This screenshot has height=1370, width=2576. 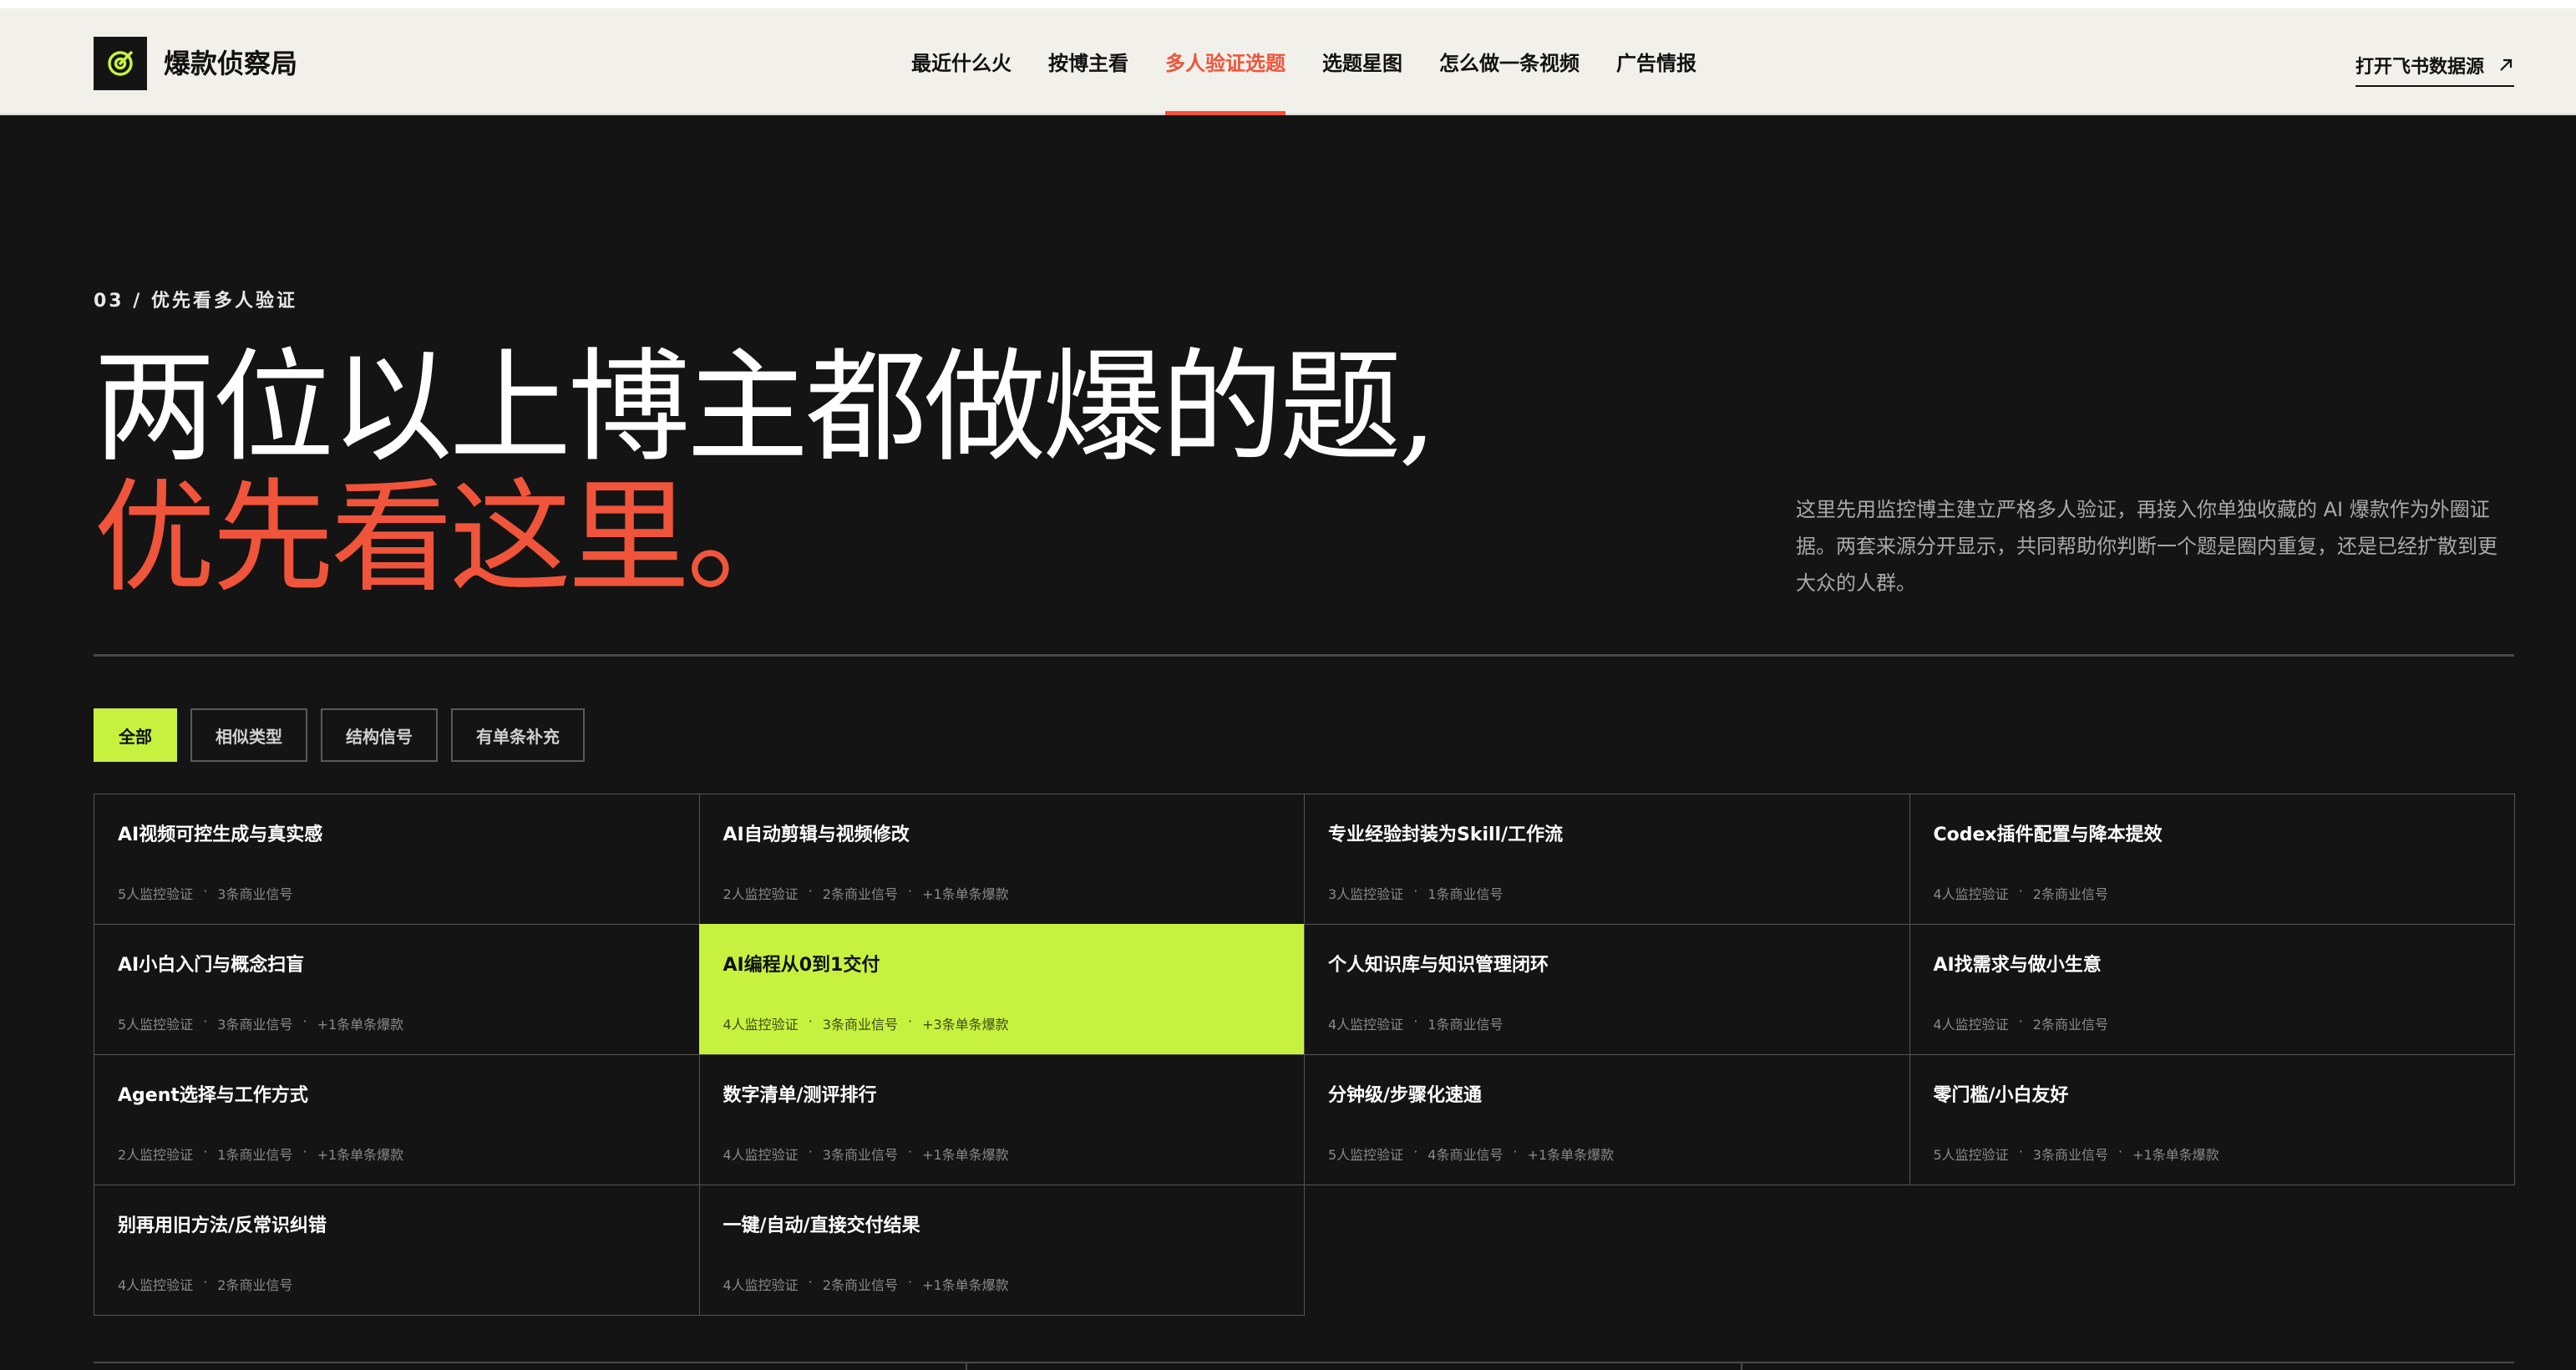 What do you see at coordinates (800, 1095) in the screenshot?
I see `topic-card-title: 数字清单/测评排行` at bounding box center [800, 1095].